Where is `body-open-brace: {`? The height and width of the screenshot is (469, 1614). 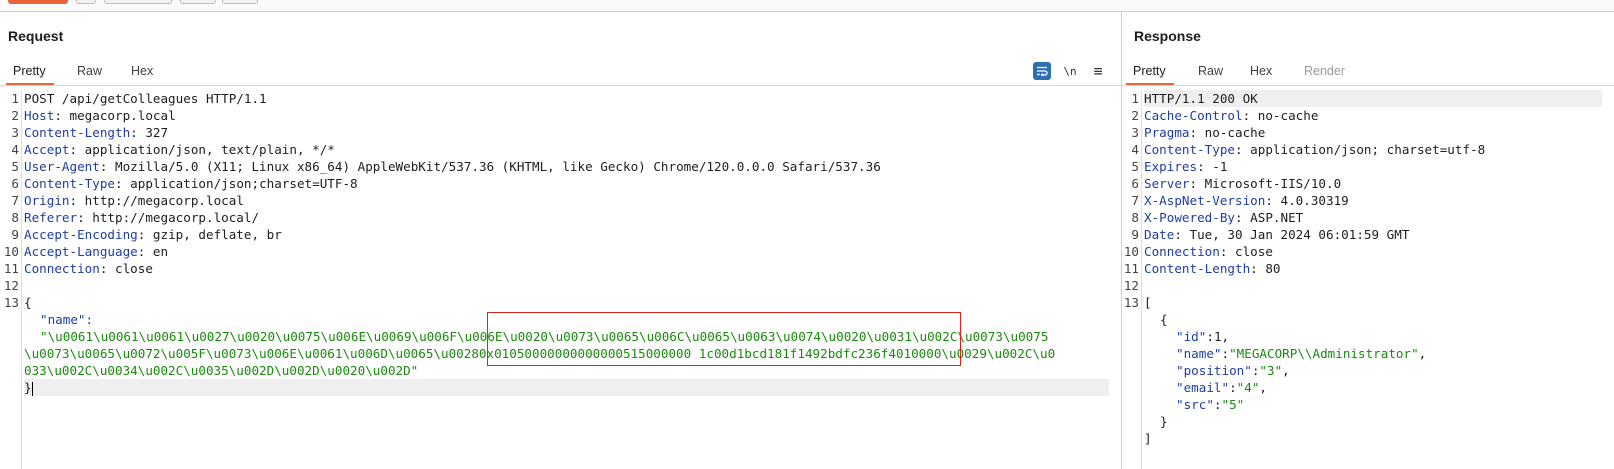 body-open-brace: { is located at coordinates (28, 302).